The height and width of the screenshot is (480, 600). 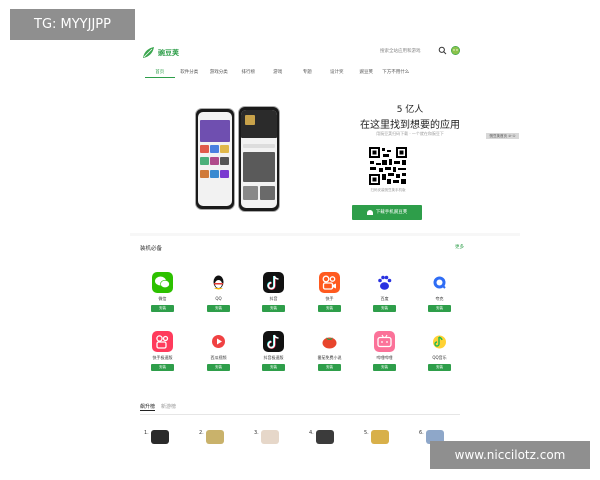 I want to click on nav-item-software: 软件分类, so click(x=190, y=73).